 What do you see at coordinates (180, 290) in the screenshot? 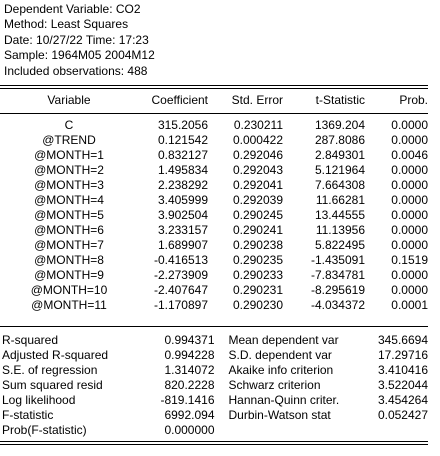
I see `coefficient-value: -2.407647` at bounding box center [180, 290].